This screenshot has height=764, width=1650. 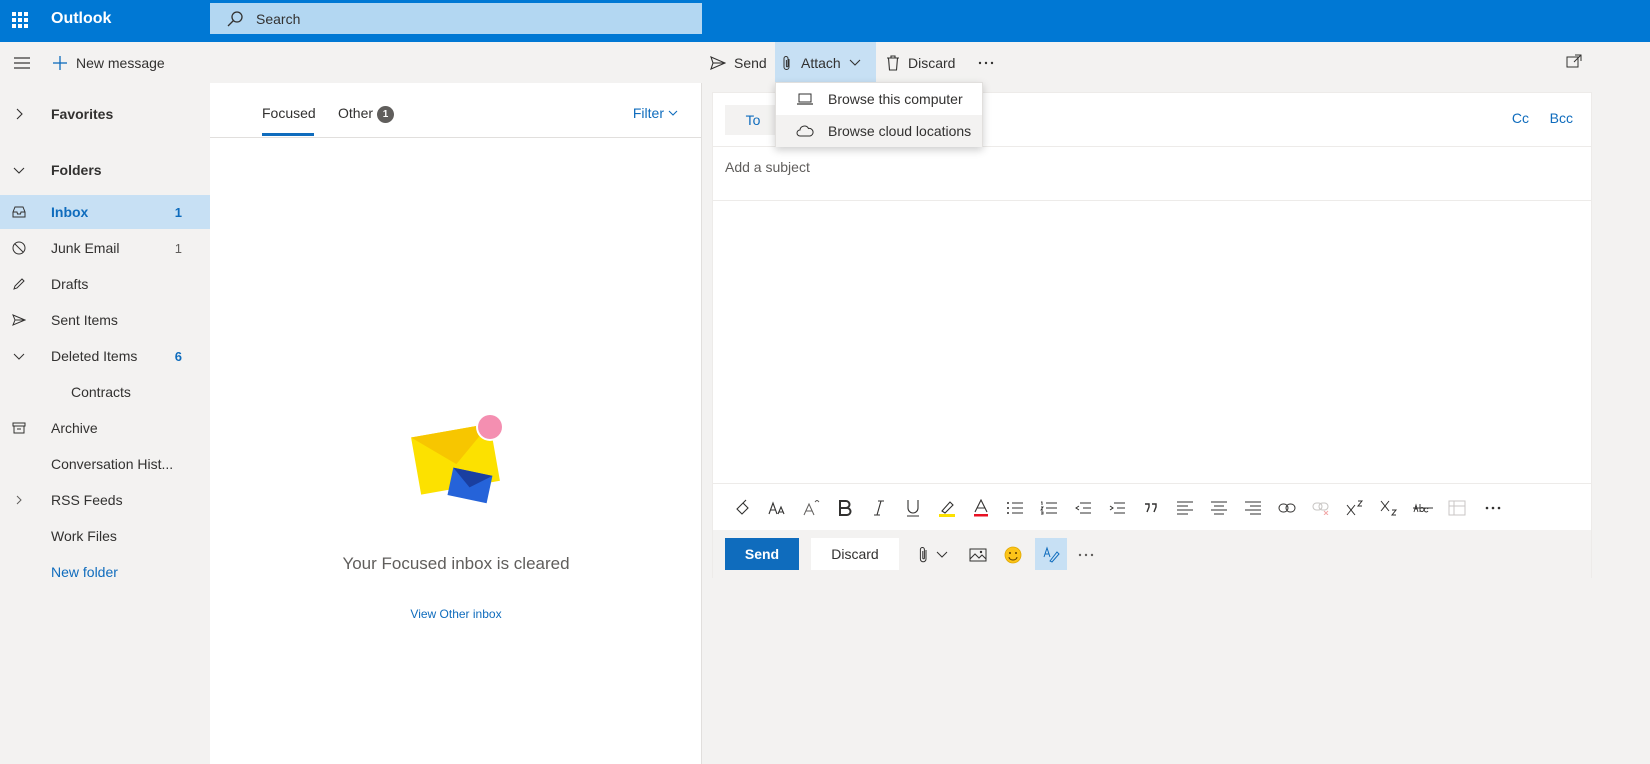 I want to click on filter-button: Filter, so click(x=655, y=113).